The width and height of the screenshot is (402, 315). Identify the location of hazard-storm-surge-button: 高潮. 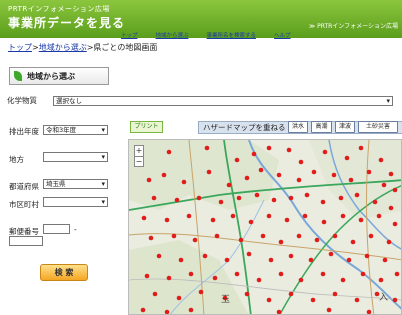
(321, 127).